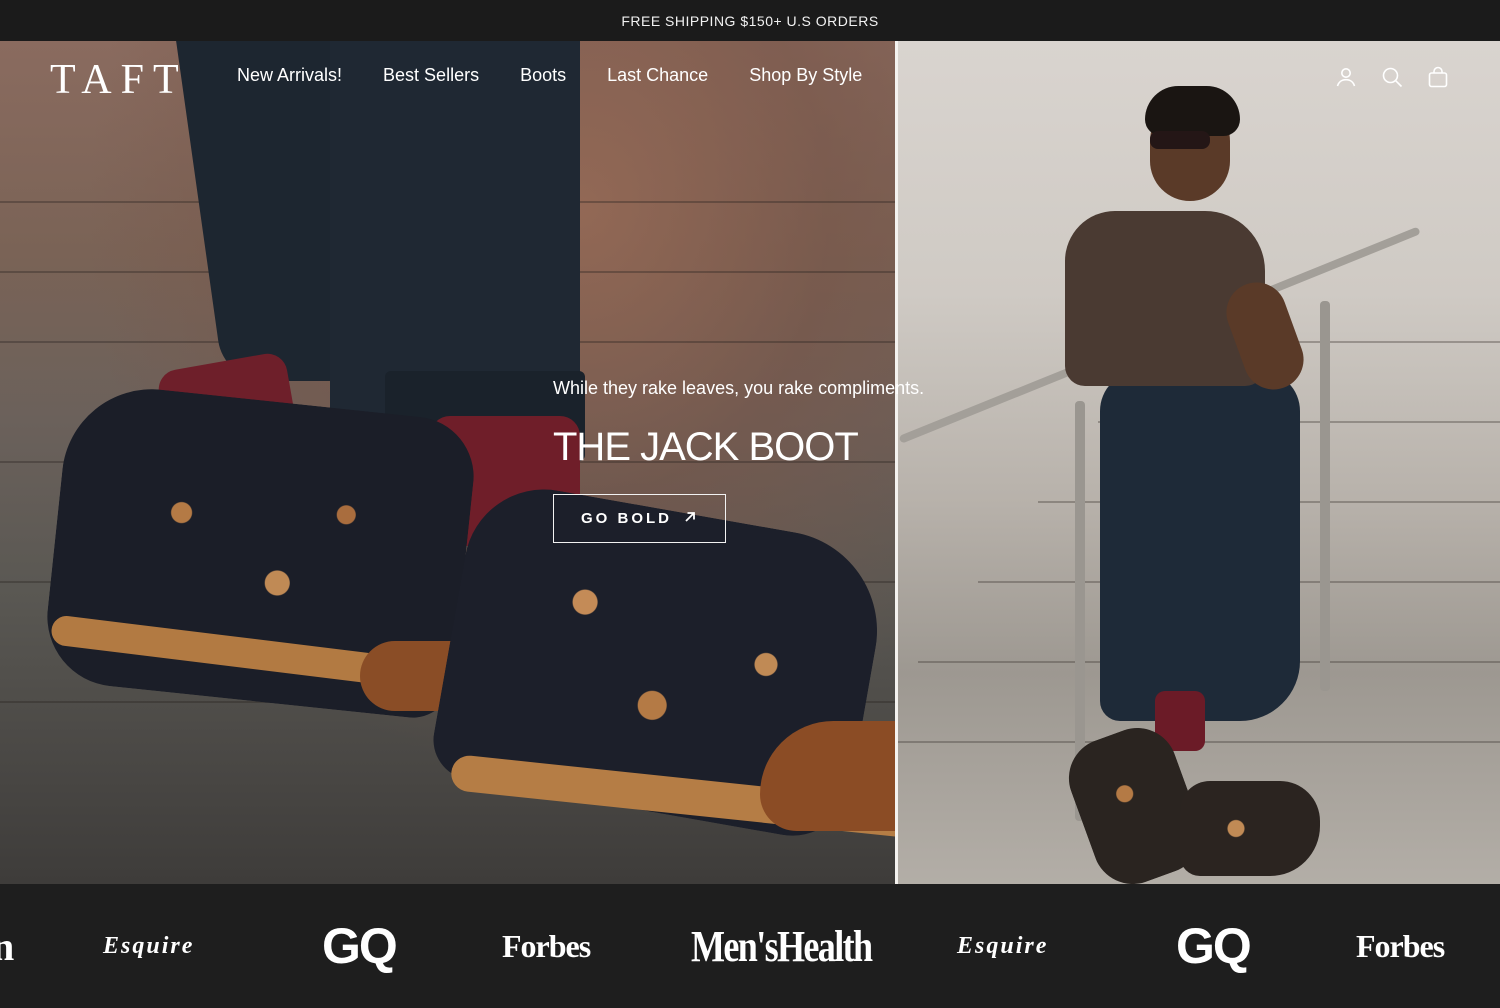 The height and width of the screenshot is (1008, 1500). Describe the element at coordinates (1438, 77) in the screenshot. I see `cart-icon` at that location.